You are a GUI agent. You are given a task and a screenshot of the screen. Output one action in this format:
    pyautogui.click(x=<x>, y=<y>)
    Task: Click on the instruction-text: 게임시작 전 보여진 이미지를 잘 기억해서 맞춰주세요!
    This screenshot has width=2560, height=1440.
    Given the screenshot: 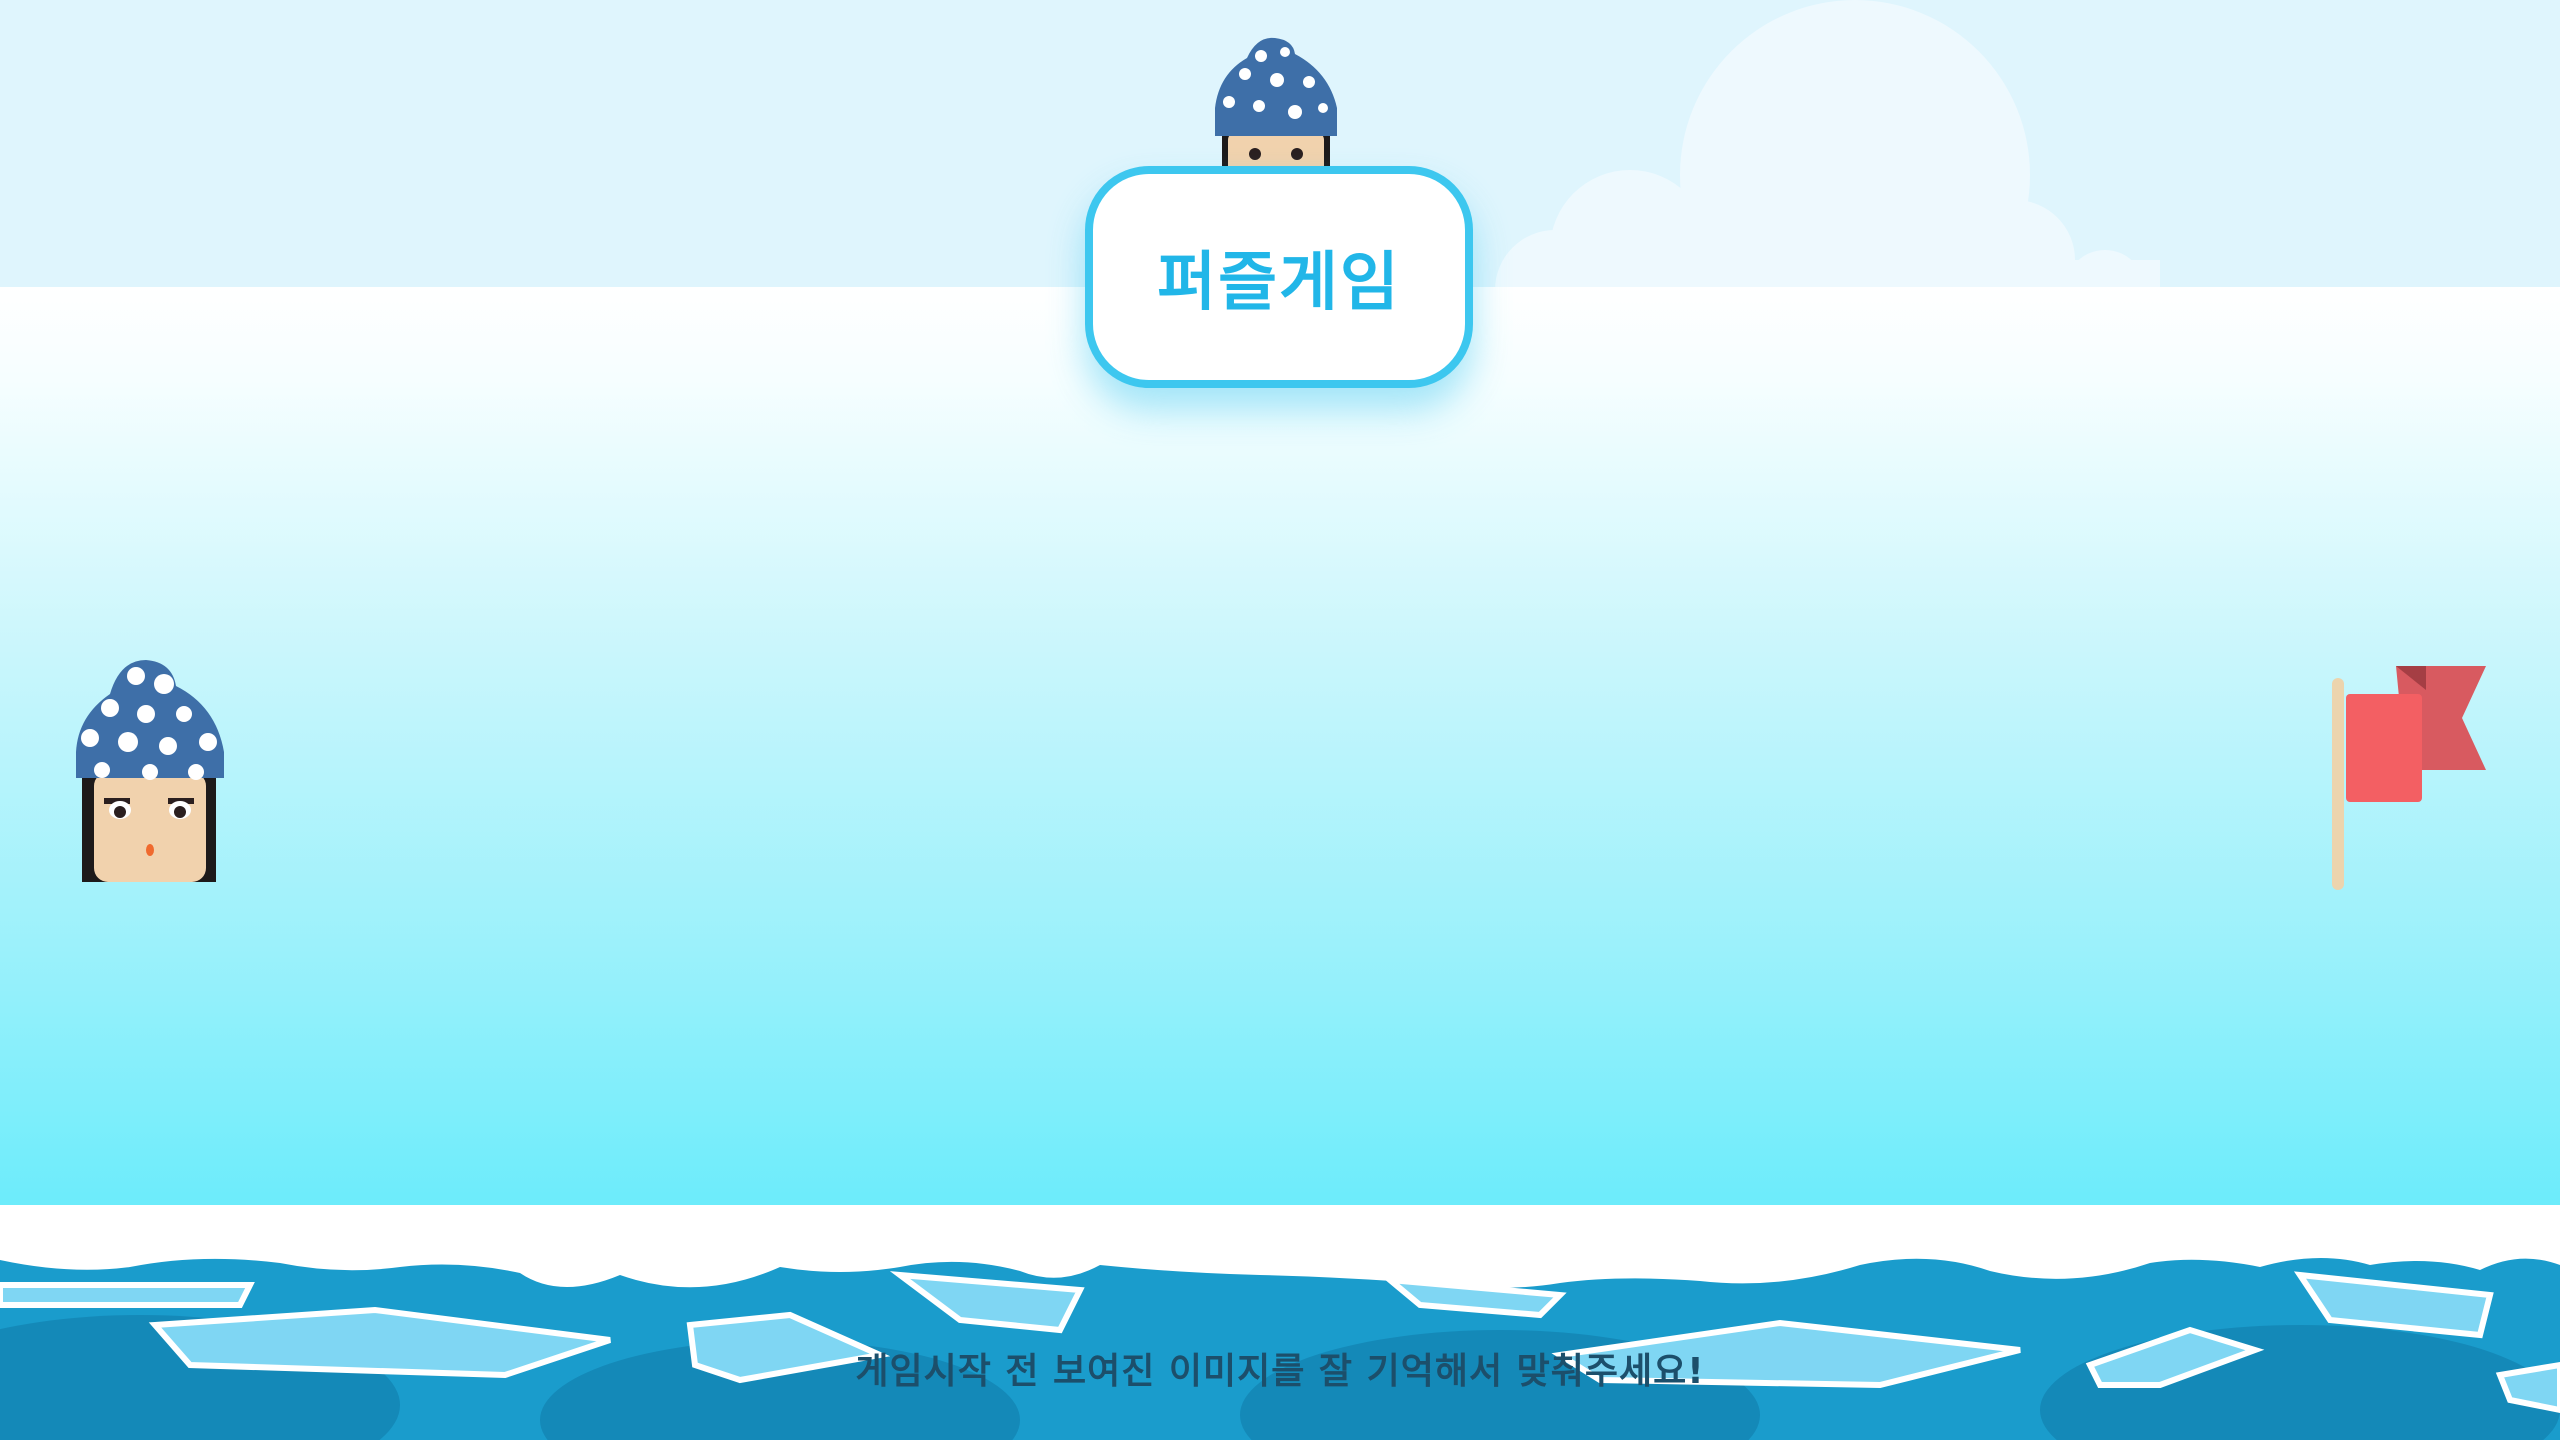 What is the action you would take?
    pyautogui.click(x=1280, y=1371)
    